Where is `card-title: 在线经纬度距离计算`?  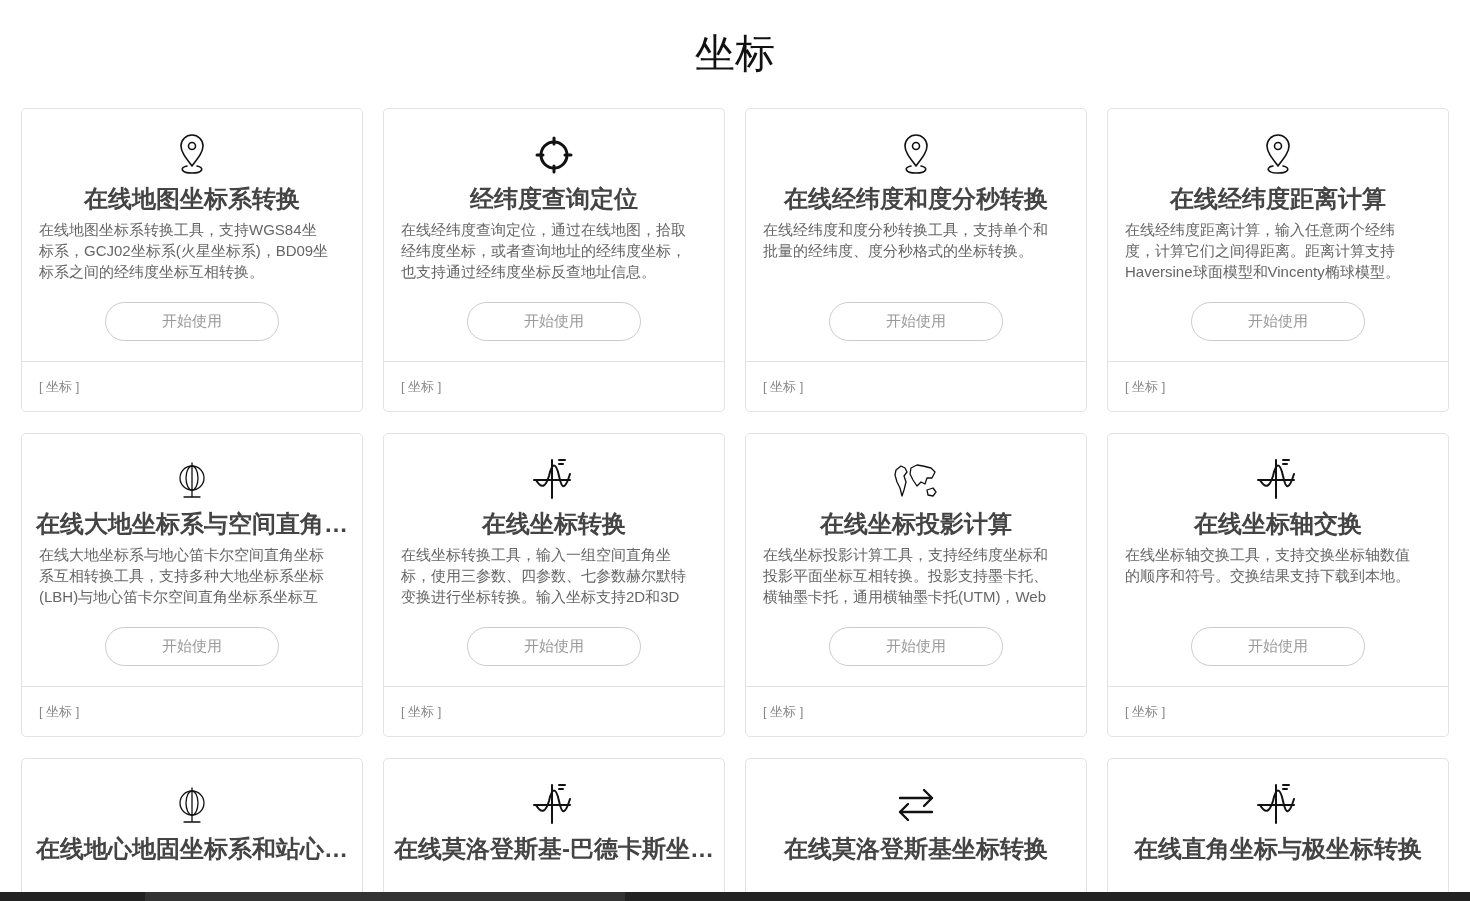
card-title: 在线经纬度距离计算 is located at coordinates (1278, 199).